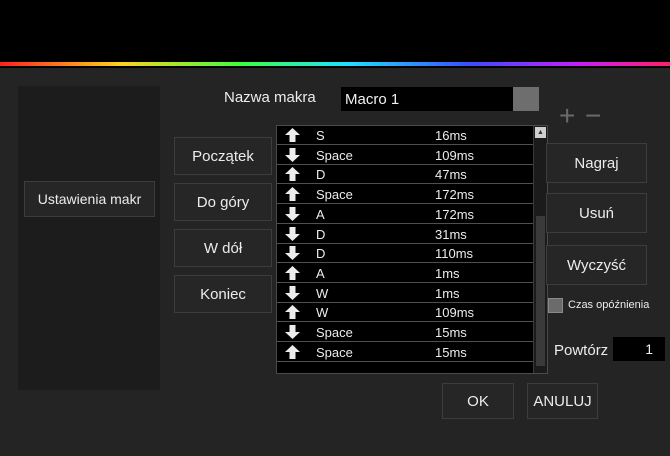 The image size is (670, 456). What do you see at coordinates (562, 401) in the screenshot?
I see `cancel-button: ANULUJ` at bounding box center [562, 401].